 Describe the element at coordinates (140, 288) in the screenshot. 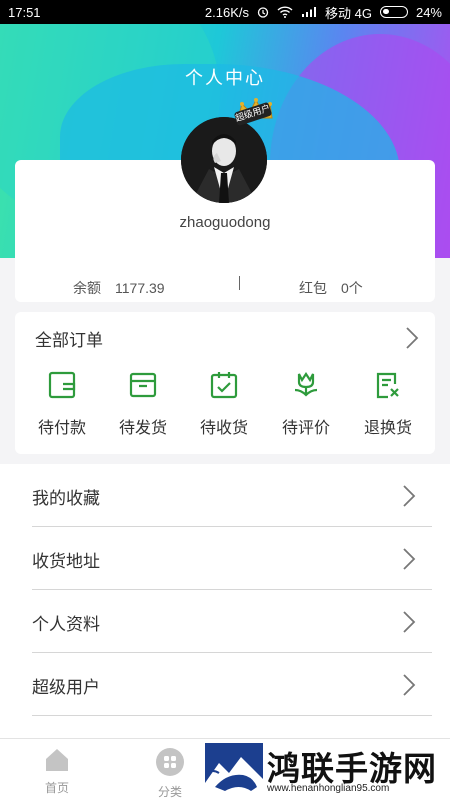

I see `balance-value: 1177.39` at that location.